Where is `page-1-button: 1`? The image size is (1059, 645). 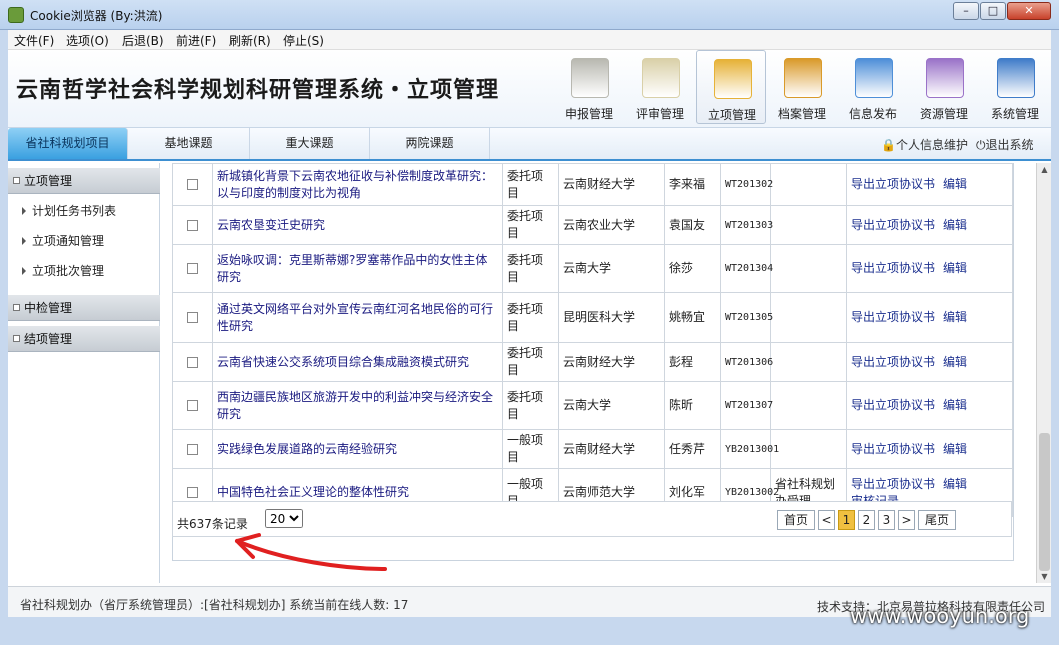 page-1-button: 1 is located at coordinates (846, 520).